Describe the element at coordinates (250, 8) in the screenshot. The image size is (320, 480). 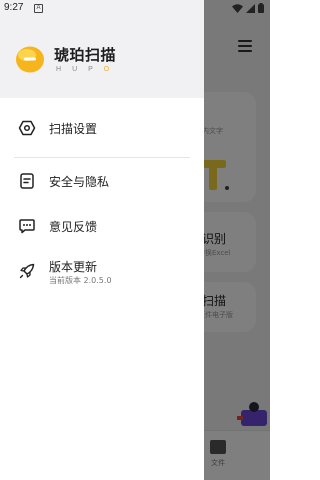
I see `signal-icon` at that location.